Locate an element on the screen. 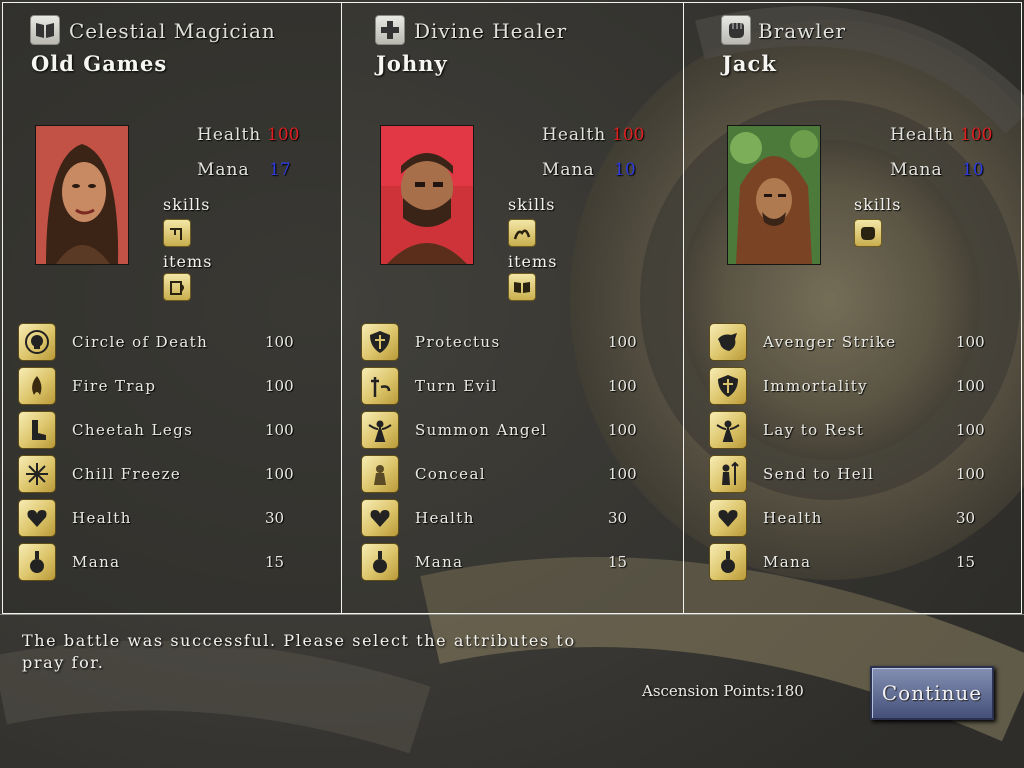 The image size is (1024, 768). attribute-row: Send to Hell 100 is located at coordinates (864, 475).